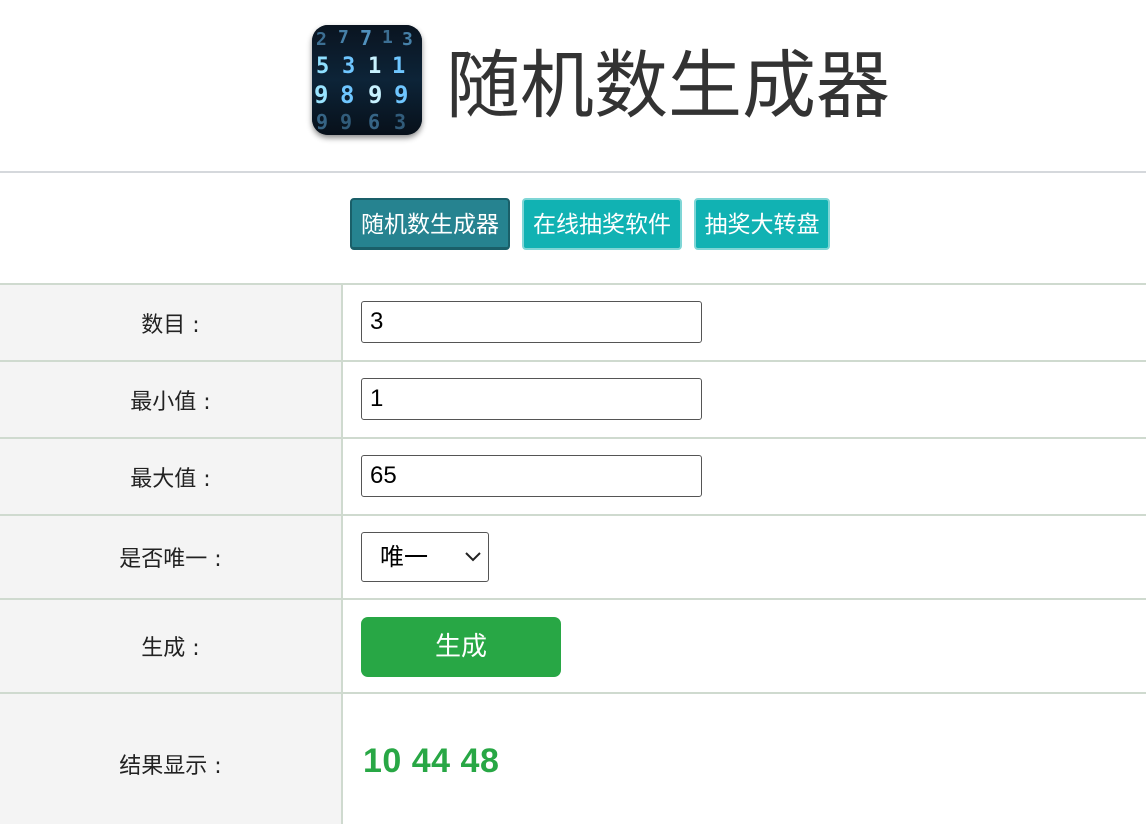 Image resolution: width=1146 pixels, height=824 pixels. Describe the element at coordinates (431, 761) in the screenshot. I see `result-value: 10 44 48` at that location.